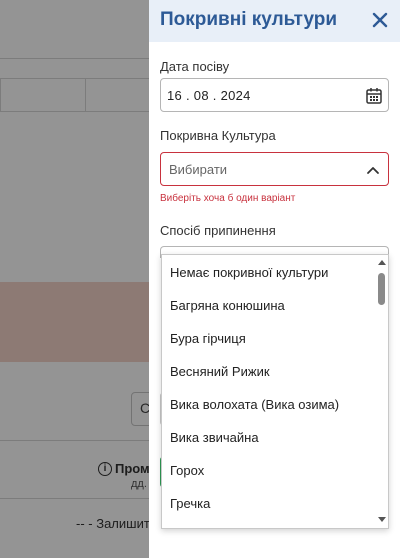 Image resolution: width=400 pixels, height=558 pixels. I want to click on panel-header: Покривні культури, so click(274, 21).